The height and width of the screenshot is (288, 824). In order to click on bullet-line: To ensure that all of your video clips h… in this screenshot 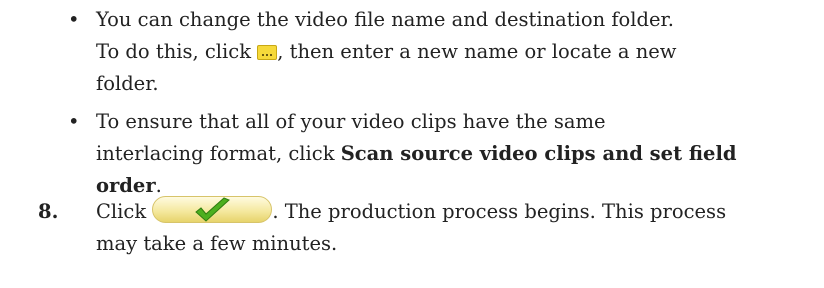, I will do `click(351, 121)`.